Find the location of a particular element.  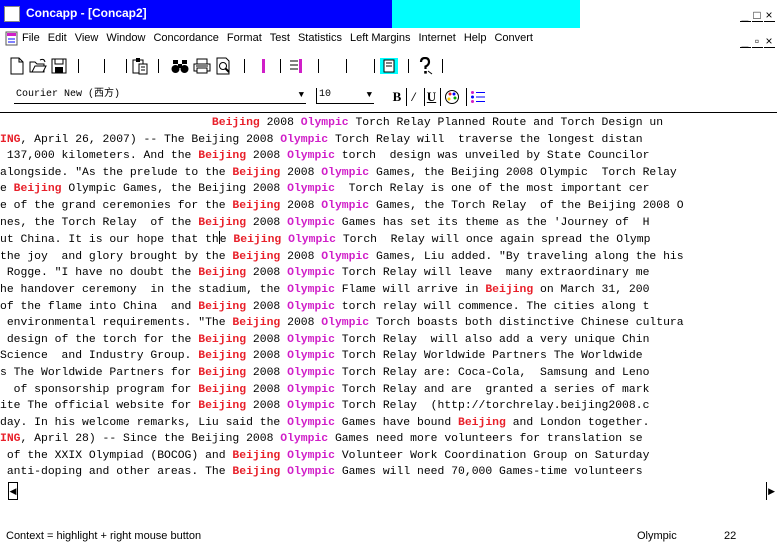

new-file-icon is located at coordinates (17, 66).